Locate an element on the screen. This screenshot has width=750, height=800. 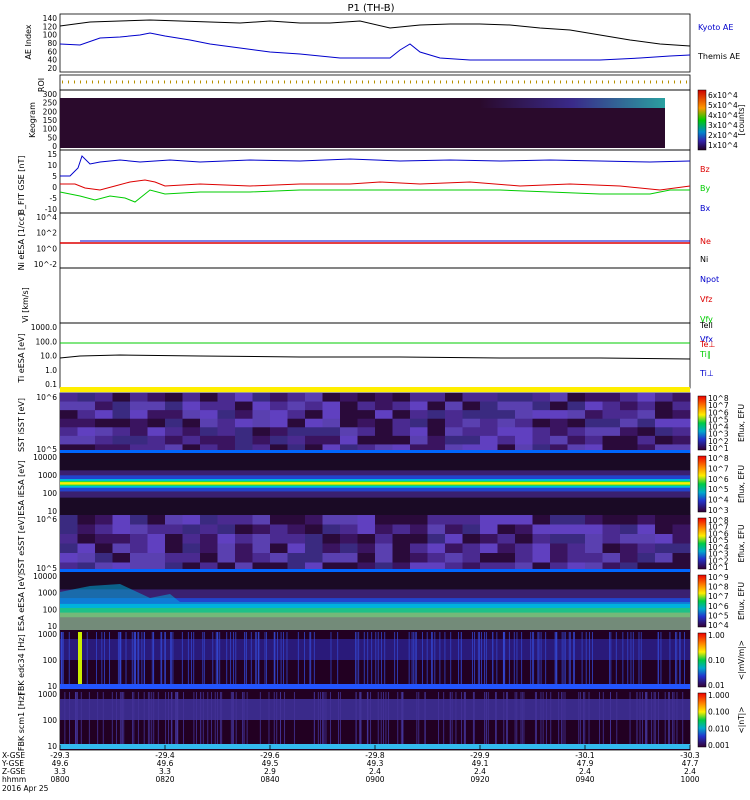
colorbar-tick: 0.100 is located at coordinates (719, 712).